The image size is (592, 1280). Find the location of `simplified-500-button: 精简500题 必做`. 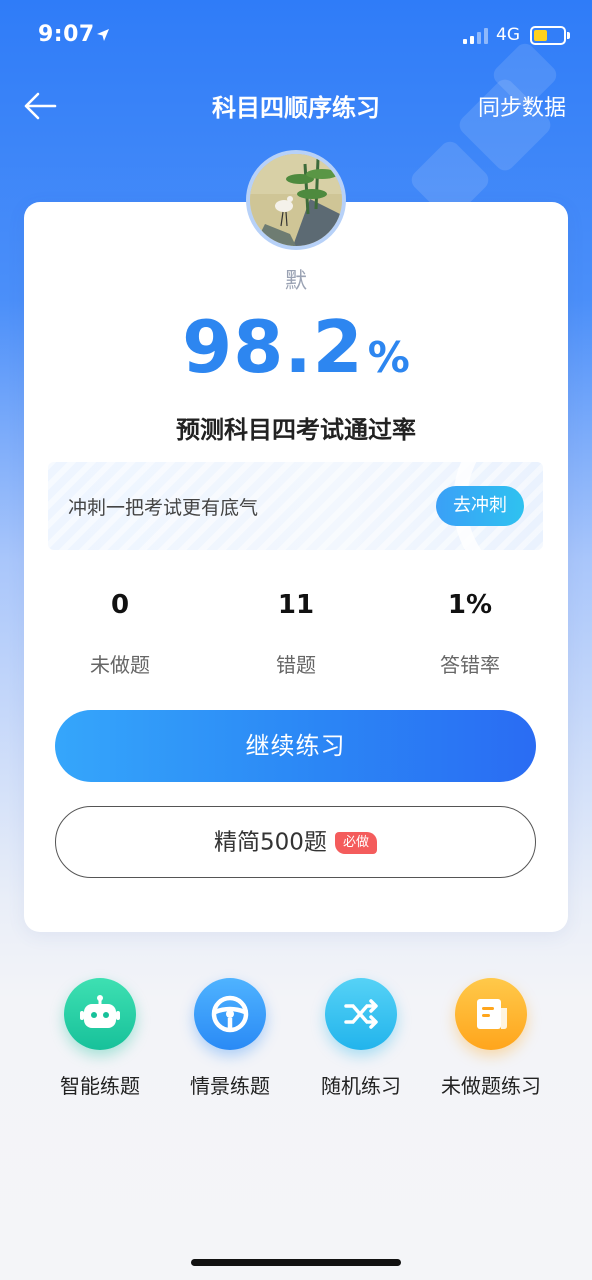

simplified-500-button: 精简500题 必做 is located at coordinates (295, 842).